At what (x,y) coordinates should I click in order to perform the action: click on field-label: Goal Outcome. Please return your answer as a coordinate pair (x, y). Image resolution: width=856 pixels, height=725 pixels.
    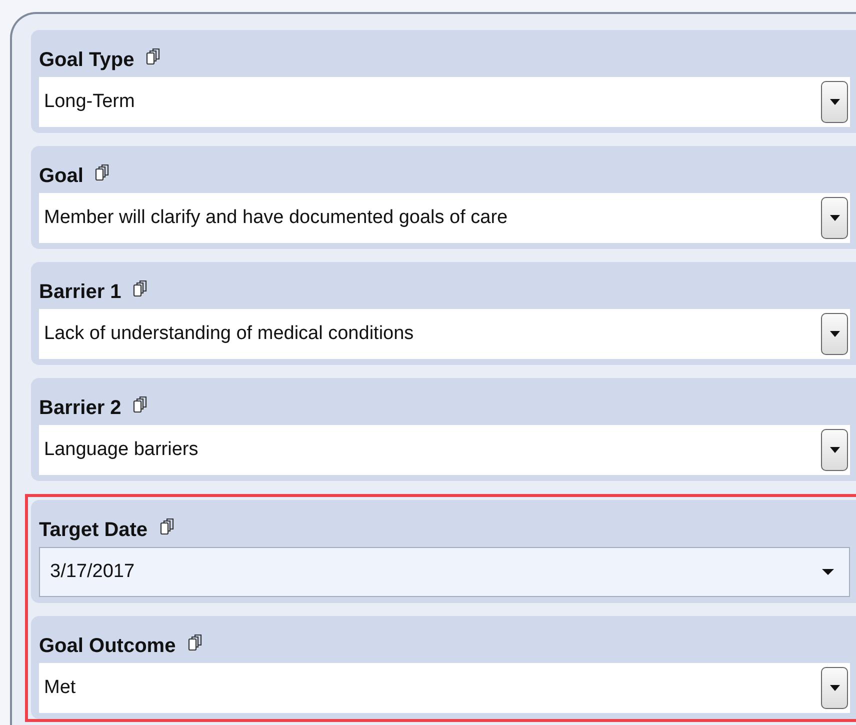
    Looking at the image, I should click on (107, 646).